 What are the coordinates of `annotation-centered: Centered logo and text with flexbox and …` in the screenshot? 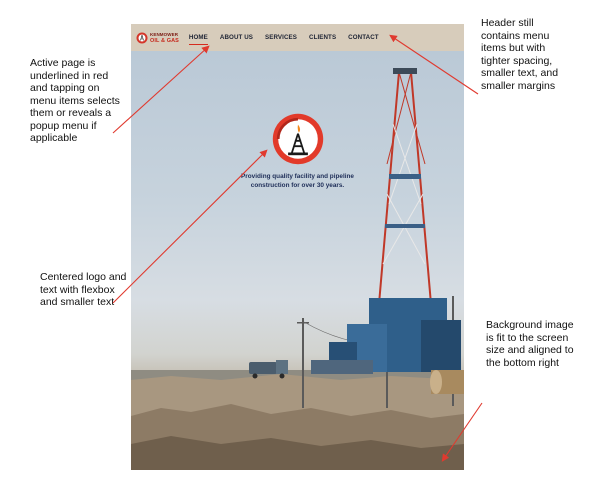 It's located at (83, 289).